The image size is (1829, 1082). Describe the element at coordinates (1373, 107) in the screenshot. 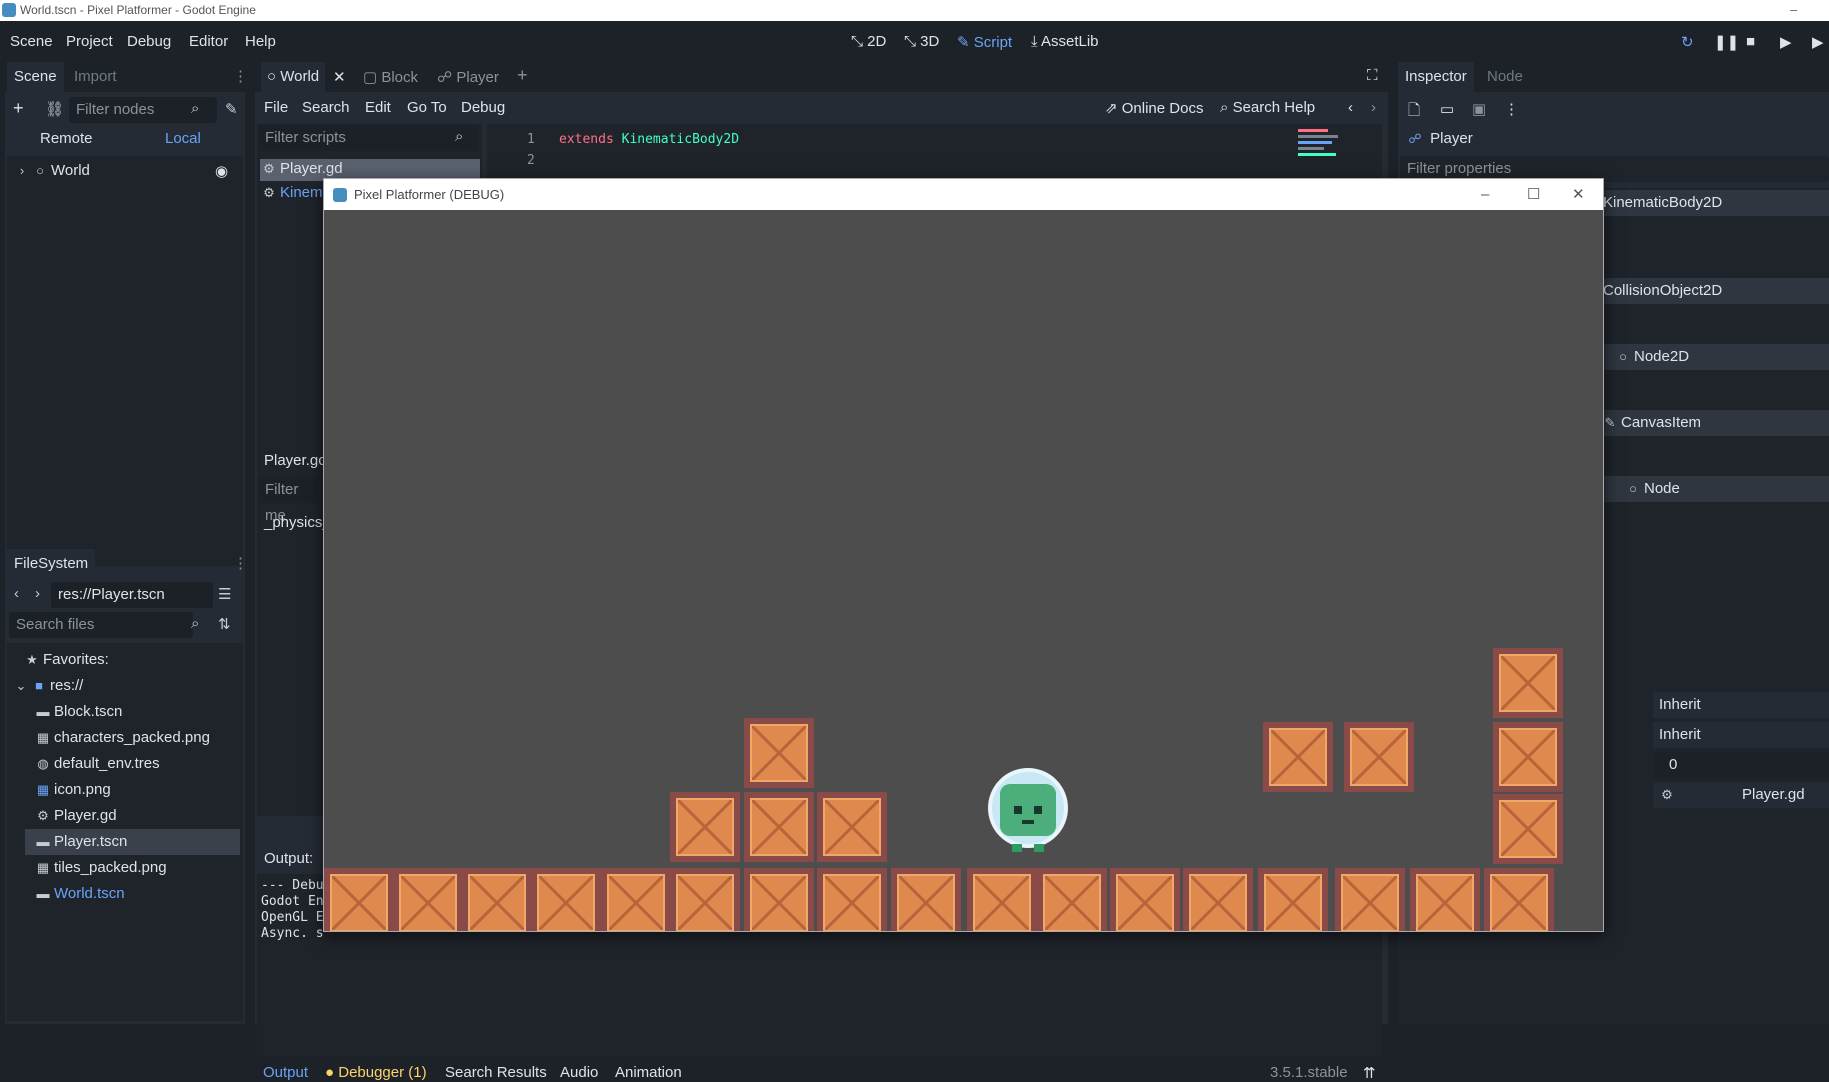

I see `next-icon: ›` at that location.